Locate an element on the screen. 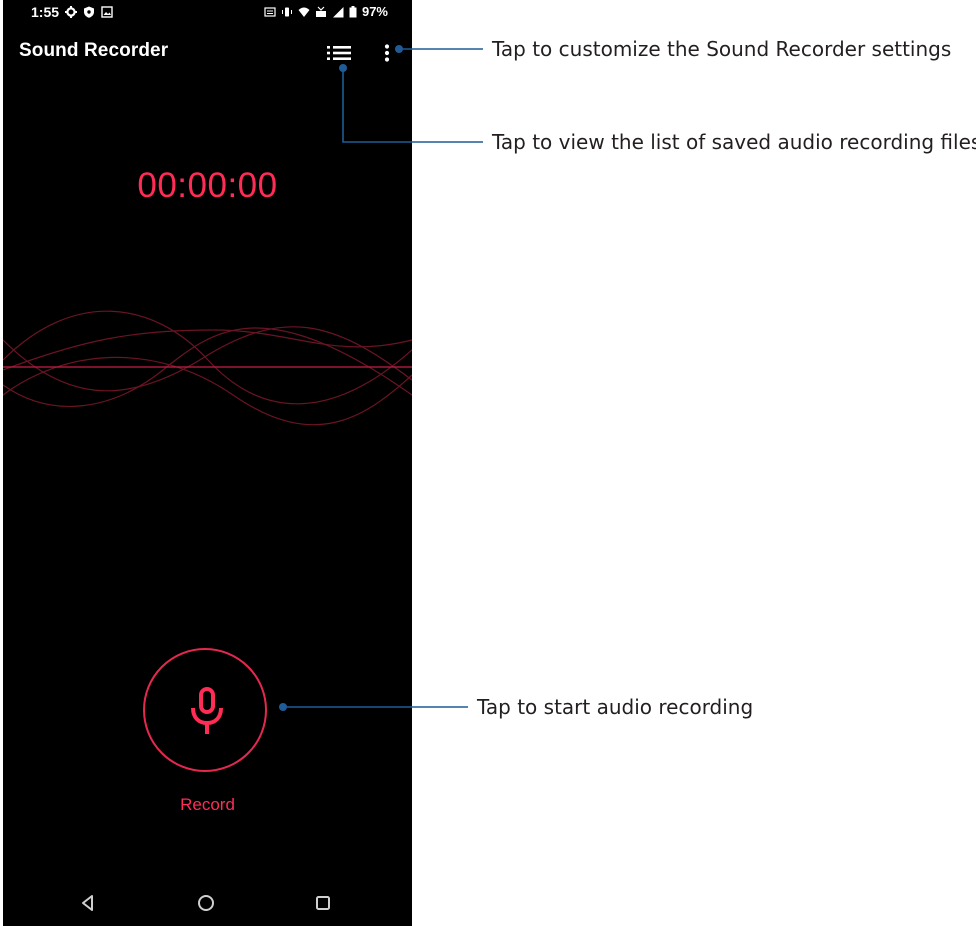 This screenshot has height=926, width=976. shield-icon is located at coordinates (89, 12).